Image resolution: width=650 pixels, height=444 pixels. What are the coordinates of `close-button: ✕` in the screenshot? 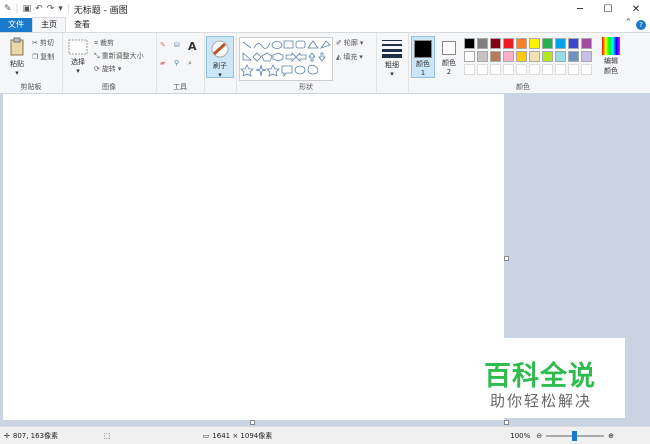 It's located at (636, 9).